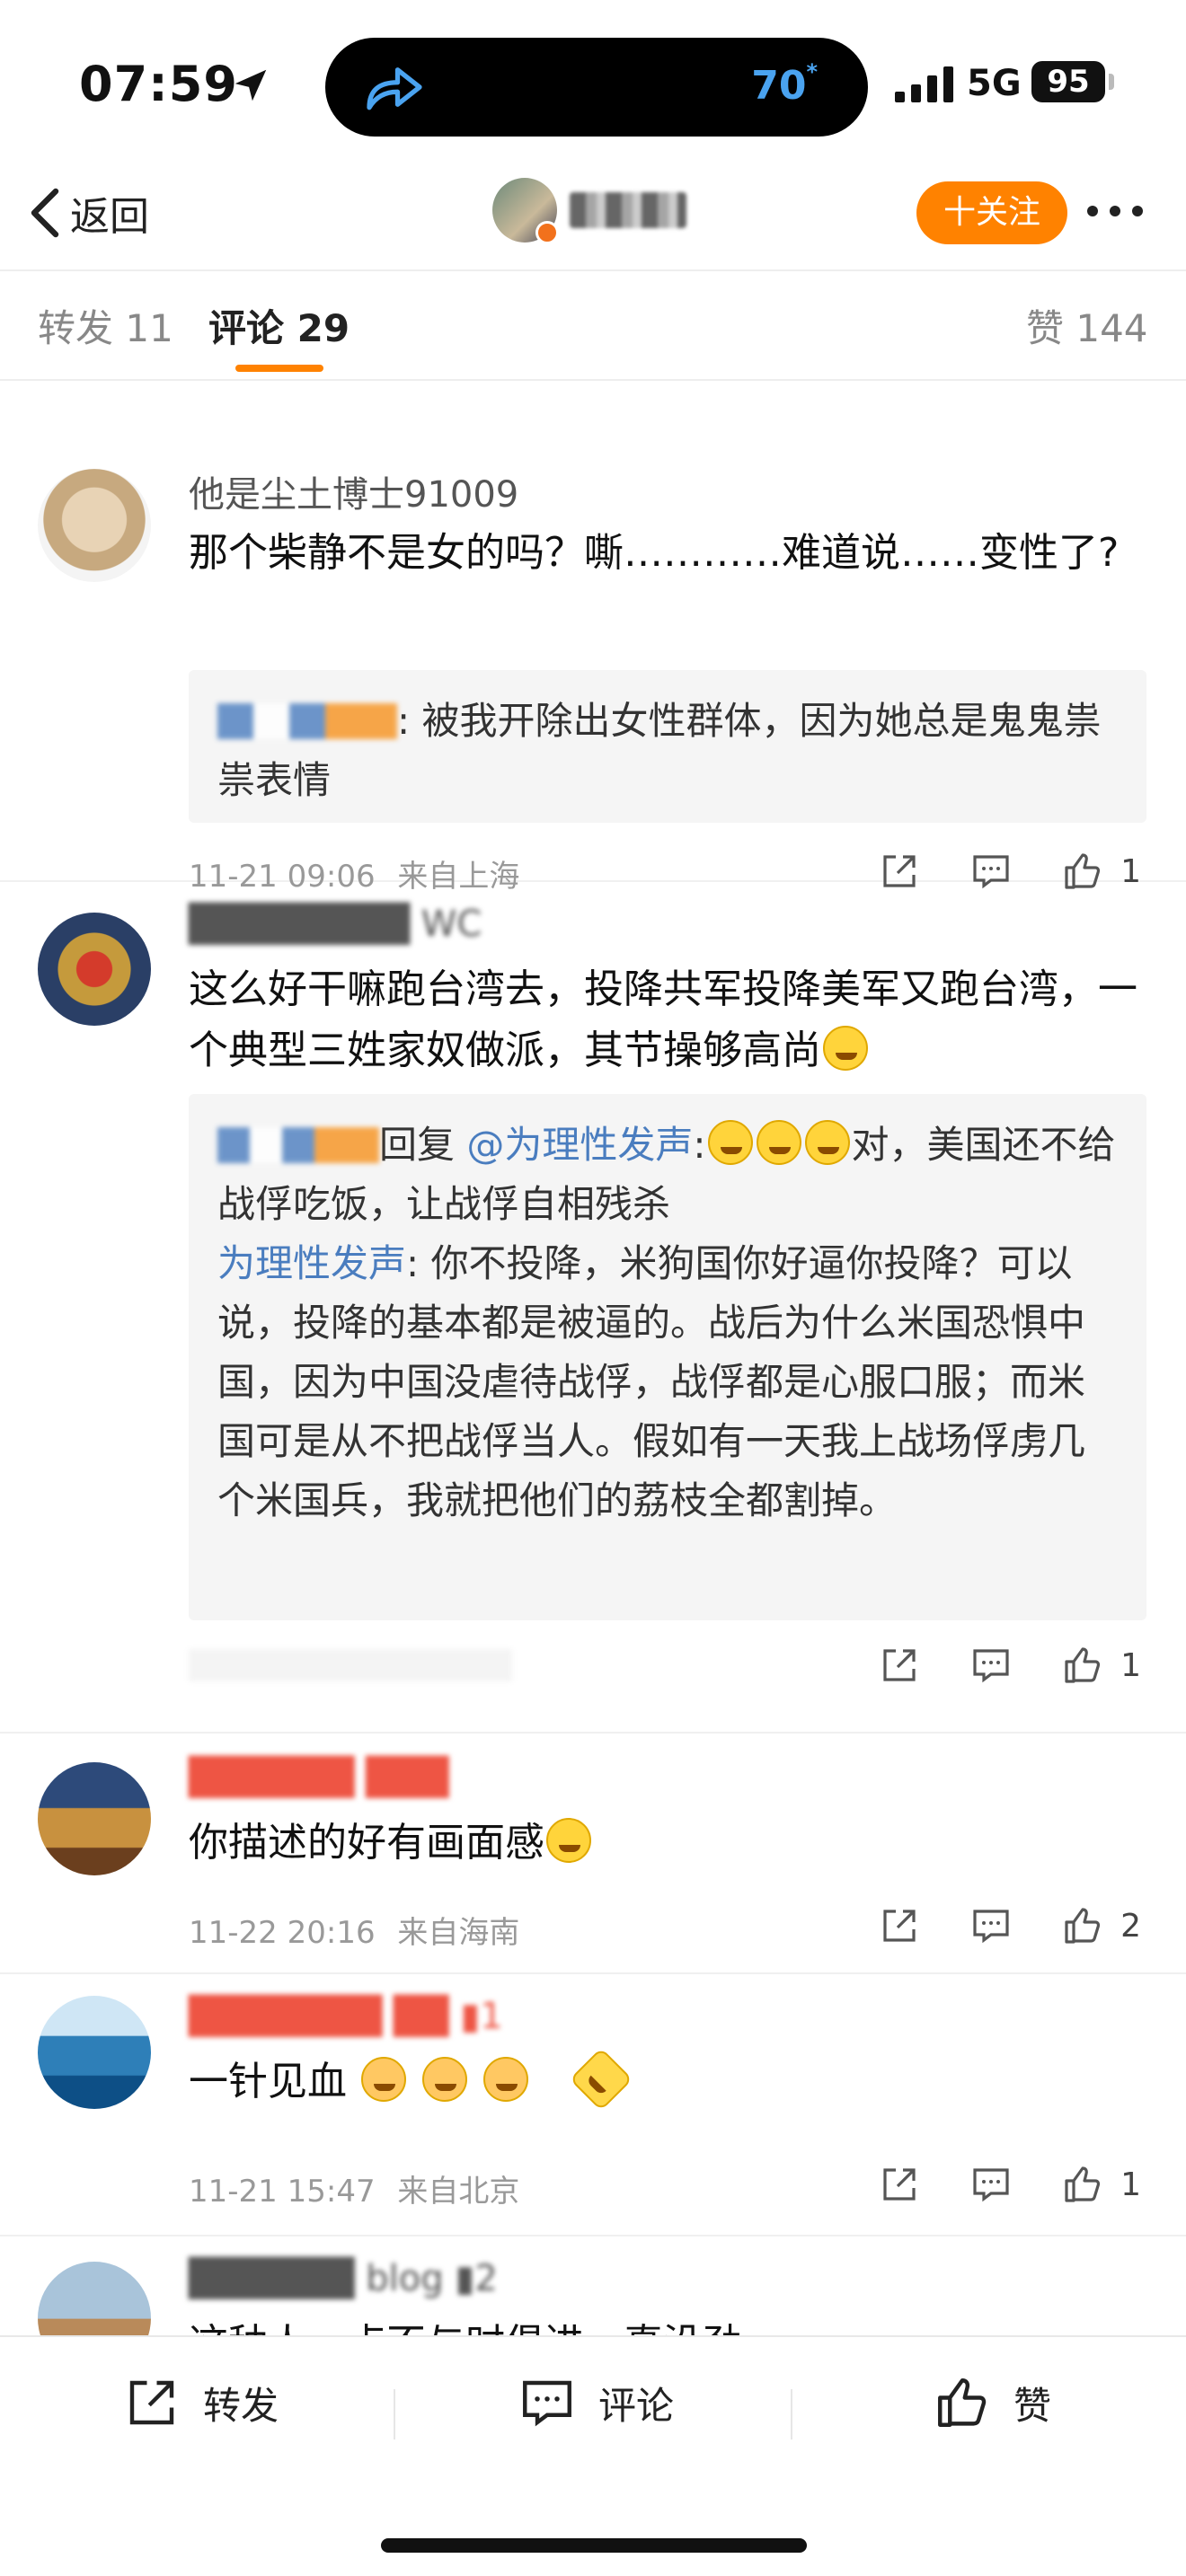 The width and height of the screenshot is (1186, 2576). Describe the element at coordinates (268, 2081) in the screenshot. I see `comment-text-body: 一针见血` at that location.